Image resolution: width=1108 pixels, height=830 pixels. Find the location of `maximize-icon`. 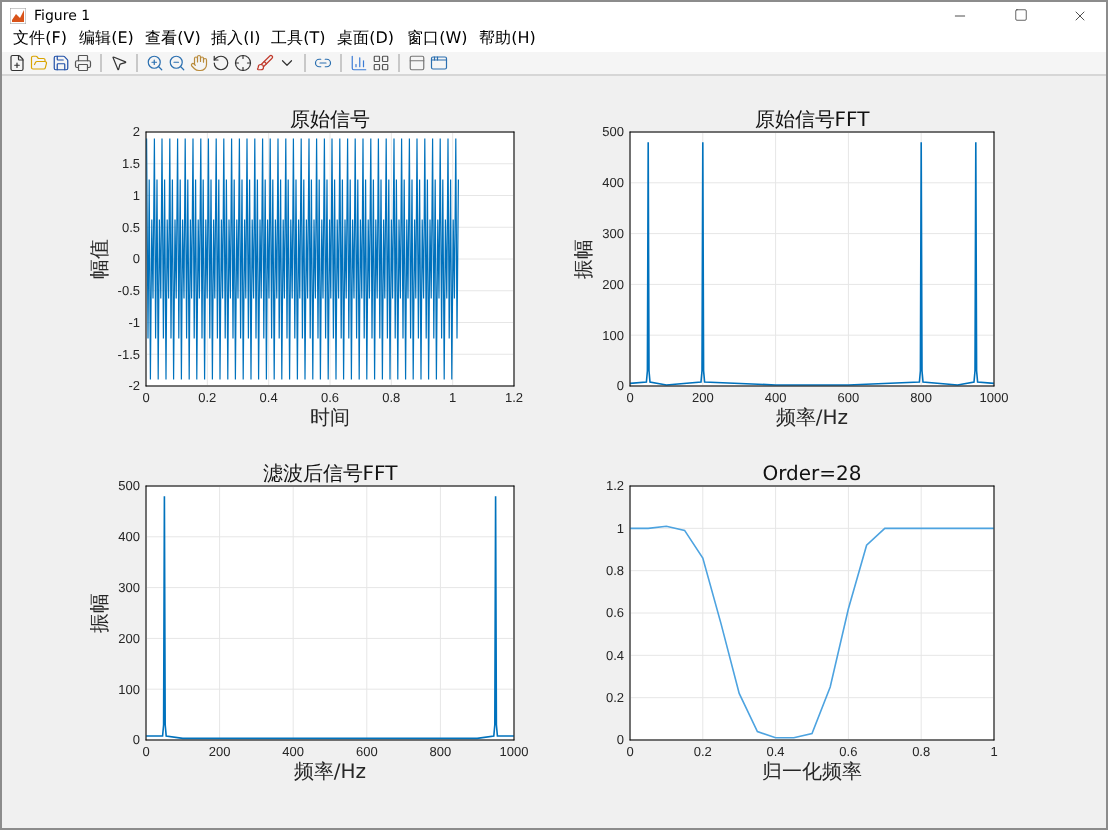

maximize-icon is located at coordinates (1020, 15).